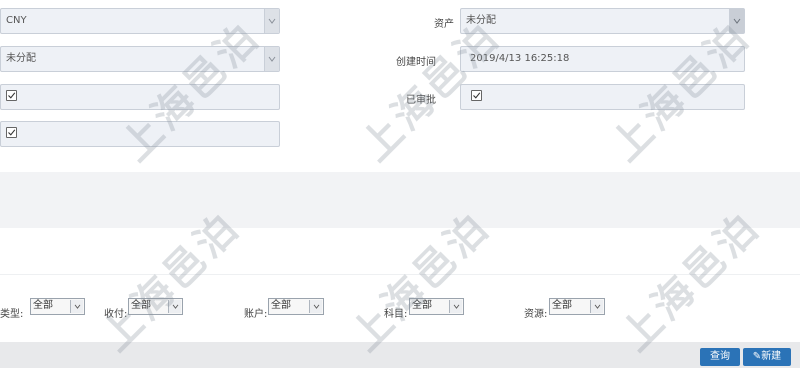  Describe the element at coordinates (422, 305) in the screenshot. I see `subject-filter-value: 全部` at that location.